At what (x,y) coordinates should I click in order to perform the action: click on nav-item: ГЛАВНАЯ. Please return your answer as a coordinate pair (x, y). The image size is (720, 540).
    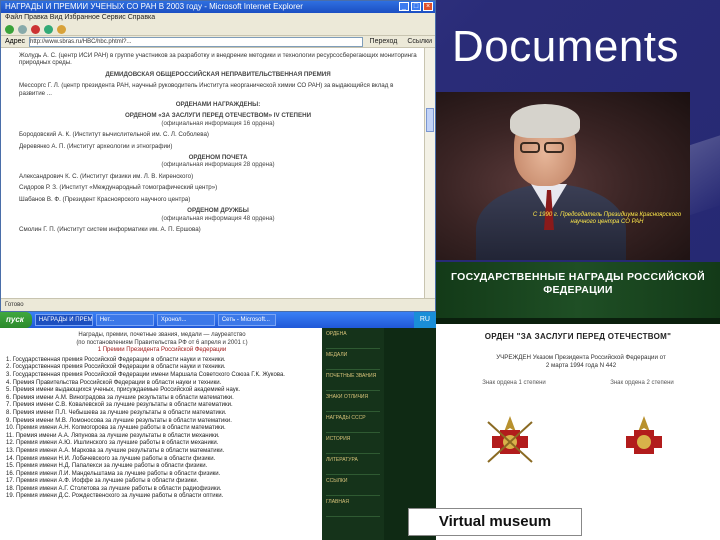
    Looking at the image, I should click on (353, 508).